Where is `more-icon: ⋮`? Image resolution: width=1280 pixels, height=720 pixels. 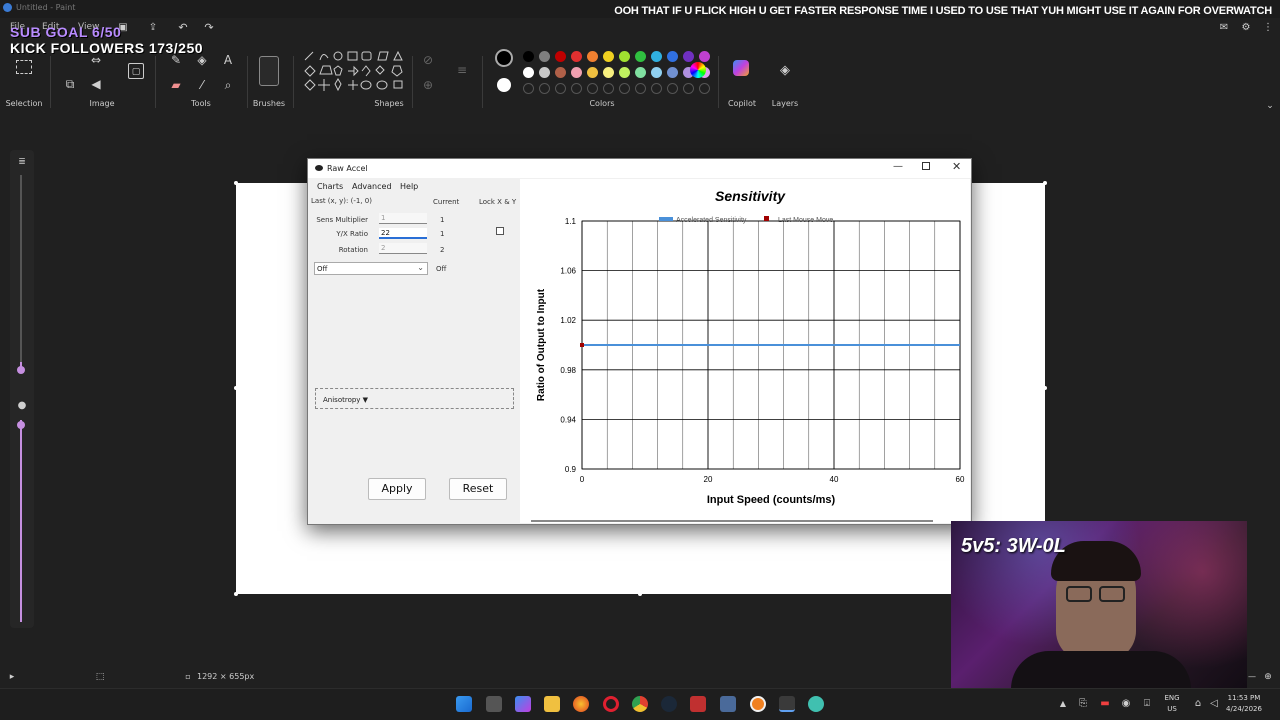
more-icon: ⋮ is located at coordinates (1268, 28).